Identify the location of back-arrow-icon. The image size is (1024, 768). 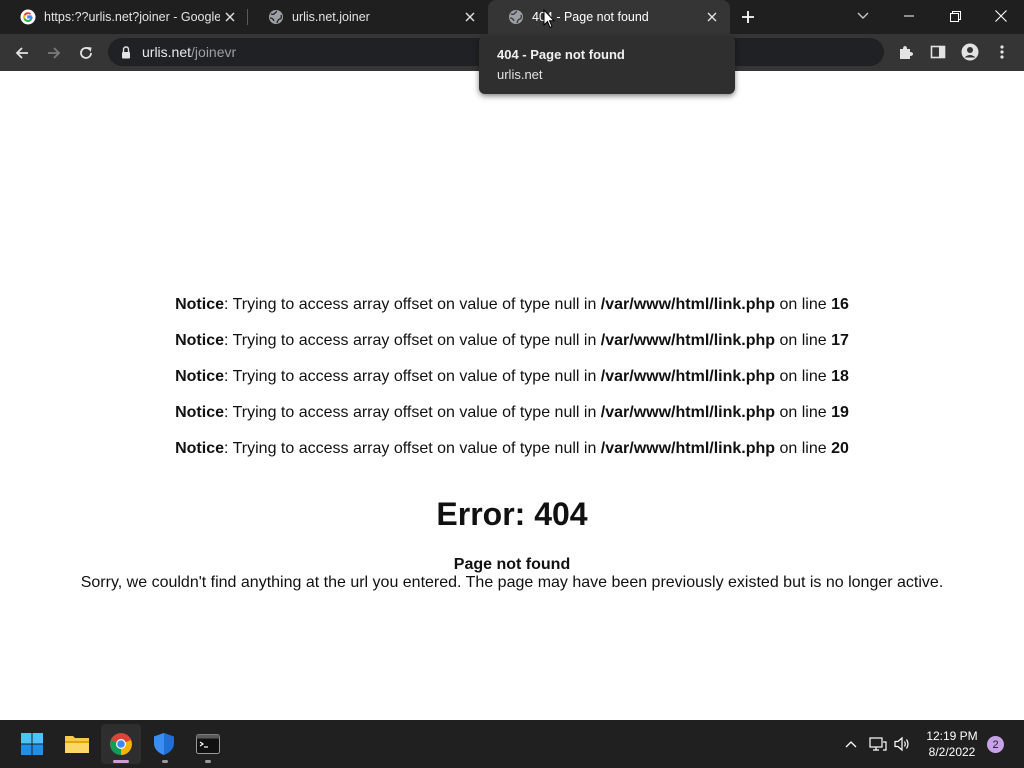
(22, 53).